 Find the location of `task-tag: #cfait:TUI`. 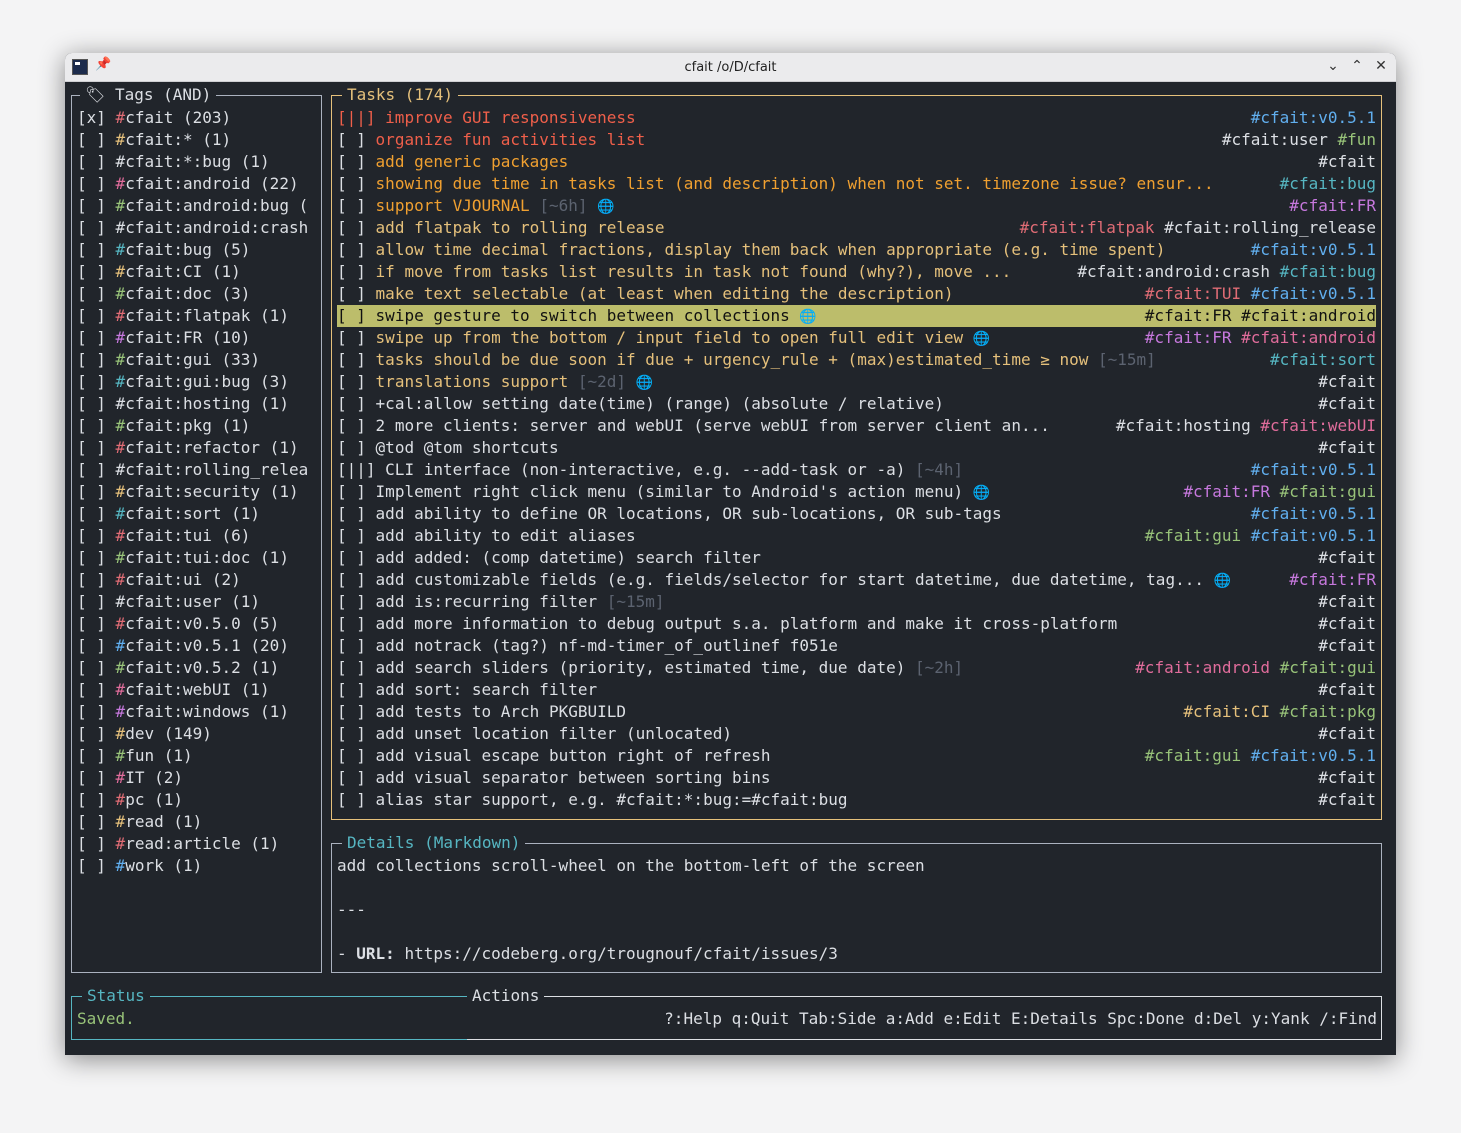

task-tag: #cfait:TUI is located at coordinates (1193, 293).